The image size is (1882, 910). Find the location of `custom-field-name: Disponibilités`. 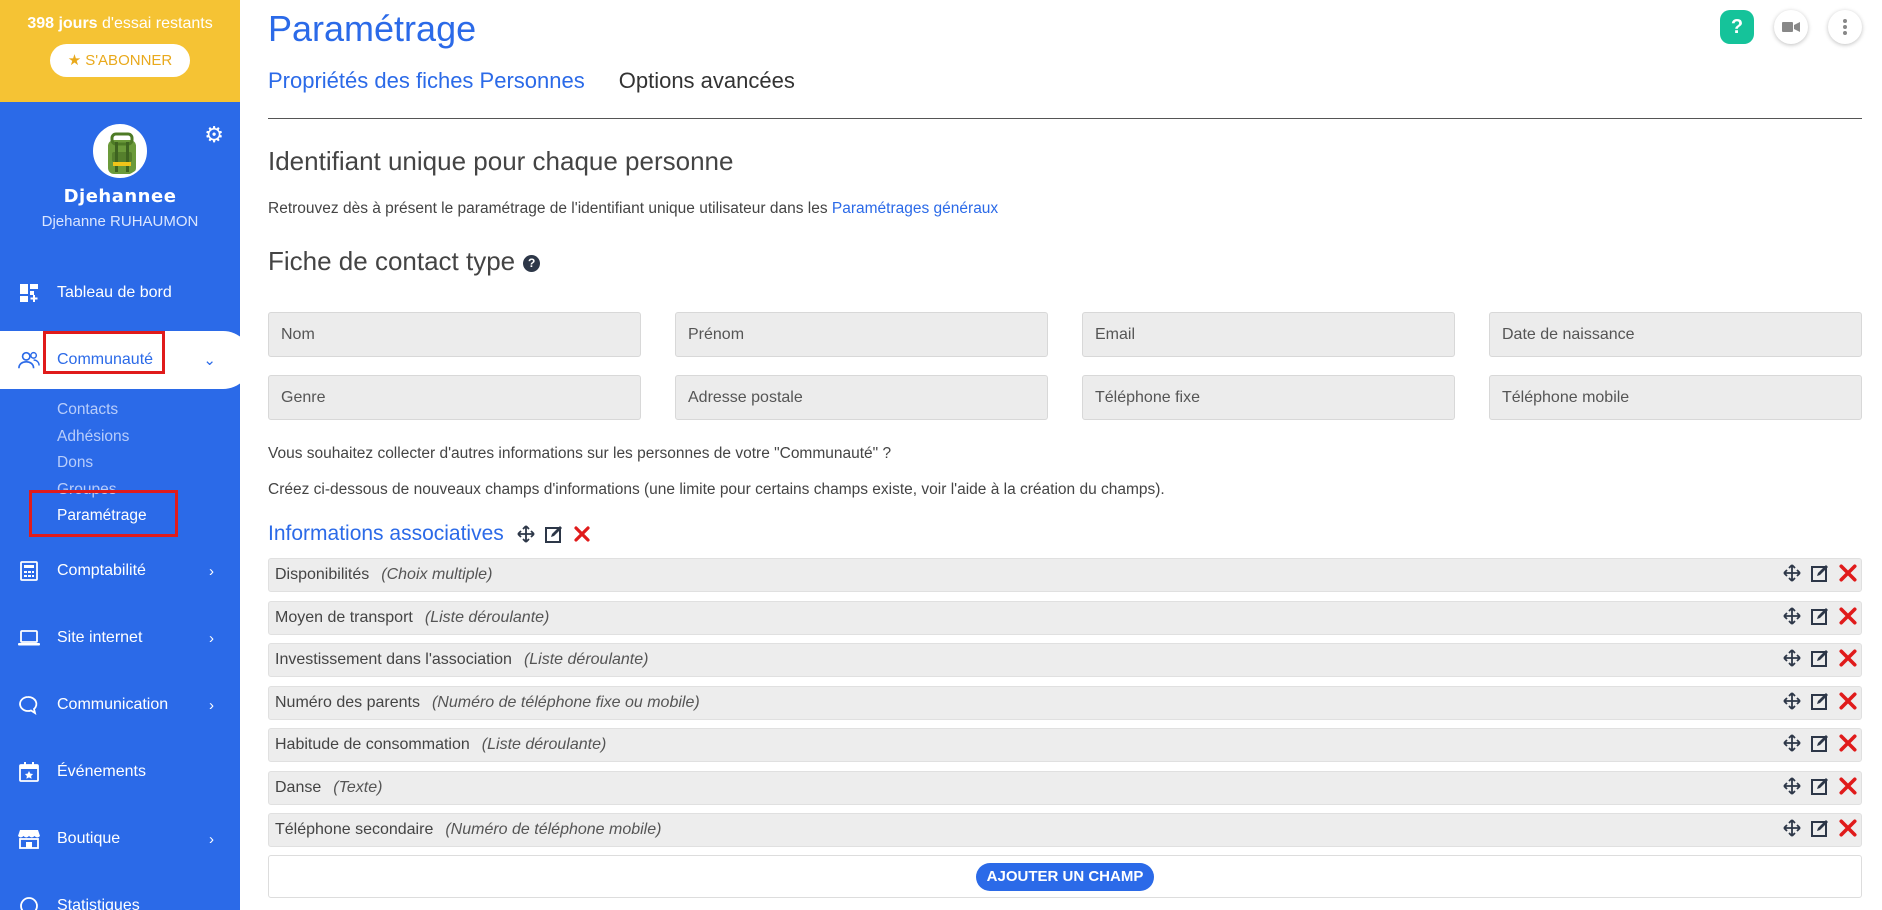

custom-field-name: Disponibilités is located at coordinates (322, 574).